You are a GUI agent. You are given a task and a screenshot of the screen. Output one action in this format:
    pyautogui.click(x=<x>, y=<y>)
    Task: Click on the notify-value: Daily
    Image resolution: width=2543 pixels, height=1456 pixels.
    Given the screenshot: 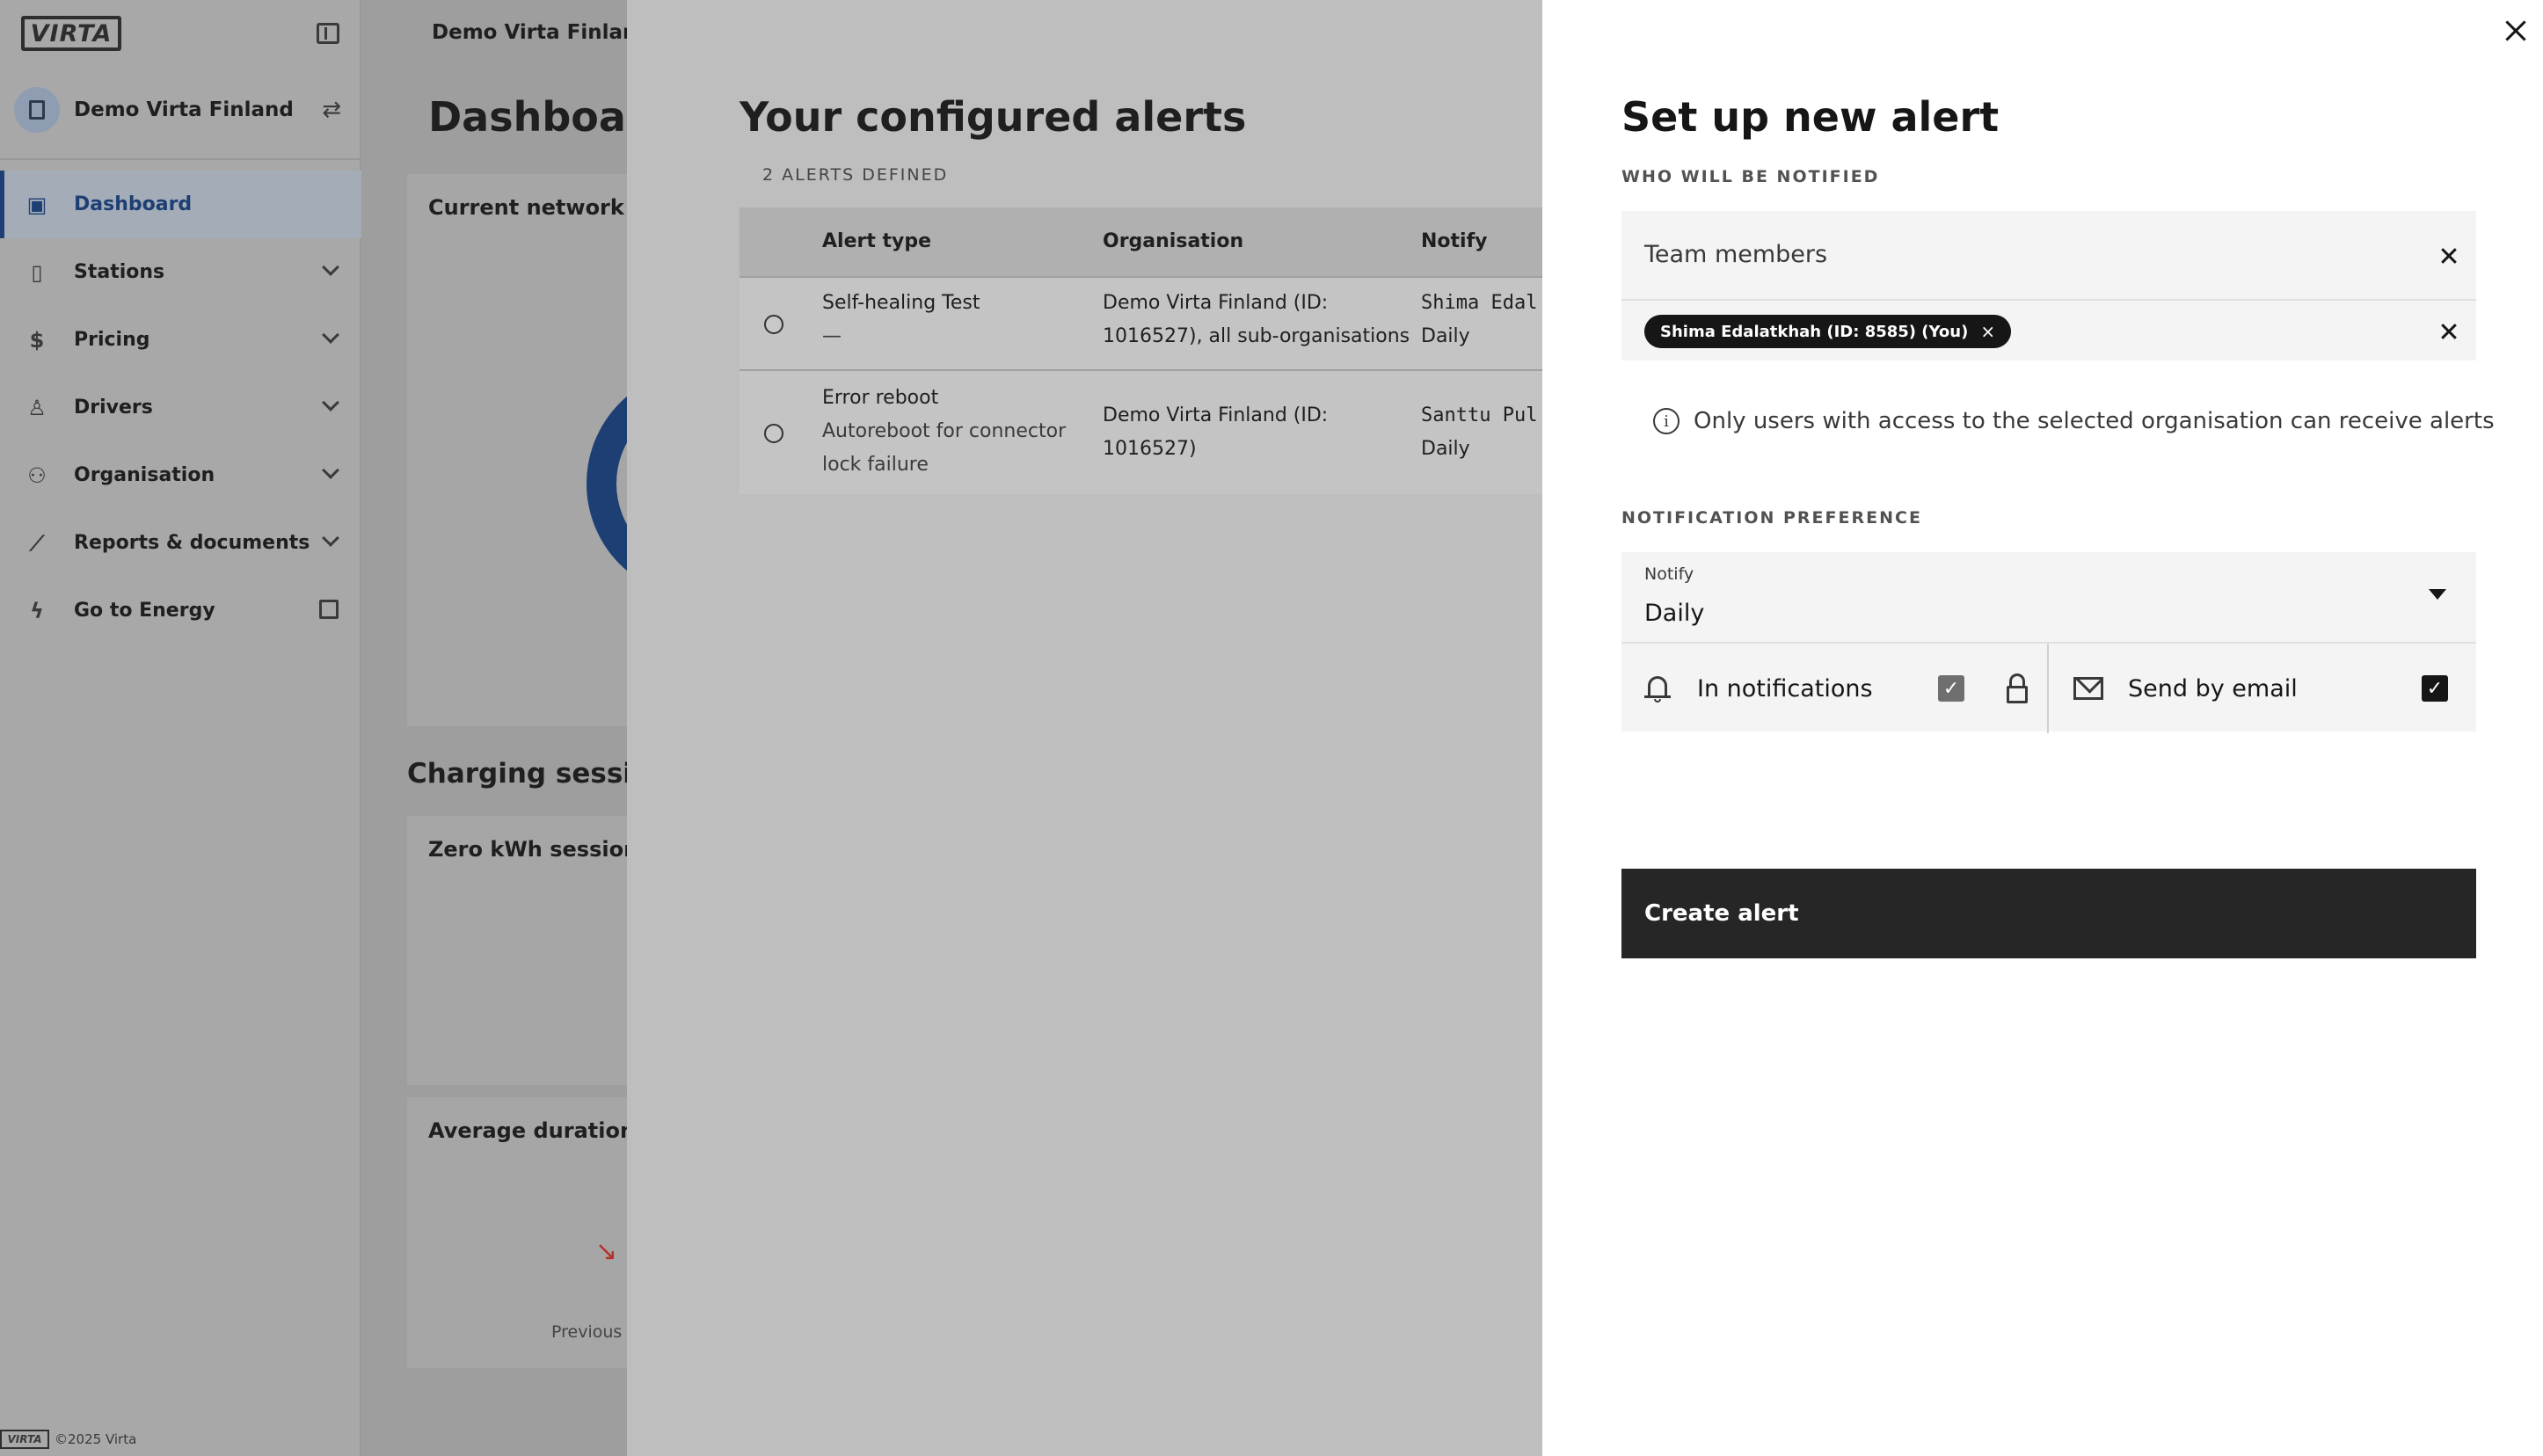 What is the action you would take?
    pyautogui.click(x=1674, y=613)
    